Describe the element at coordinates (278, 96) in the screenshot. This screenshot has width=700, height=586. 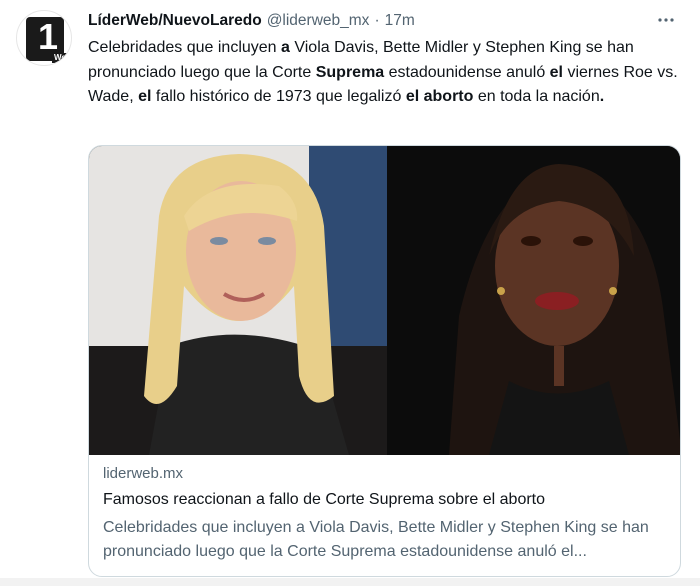
I see `tweet-text-segment: fallo histórico de 1973 que legalizó` at that location.